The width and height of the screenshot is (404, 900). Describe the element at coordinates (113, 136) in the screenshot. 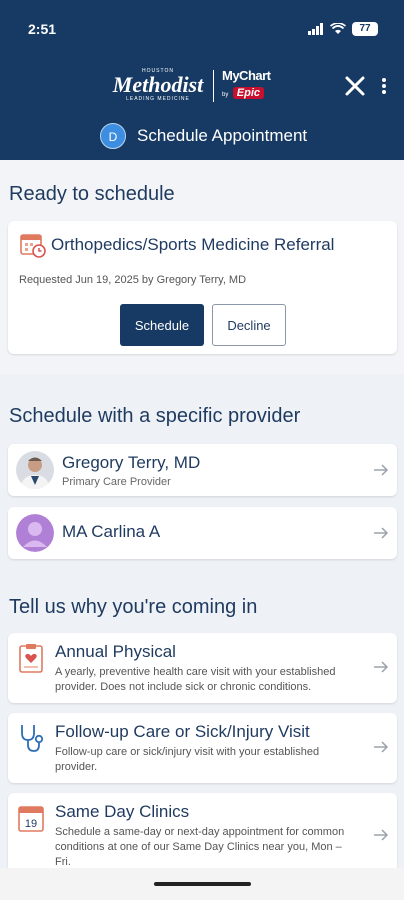

I see `avatar: D` at that location.